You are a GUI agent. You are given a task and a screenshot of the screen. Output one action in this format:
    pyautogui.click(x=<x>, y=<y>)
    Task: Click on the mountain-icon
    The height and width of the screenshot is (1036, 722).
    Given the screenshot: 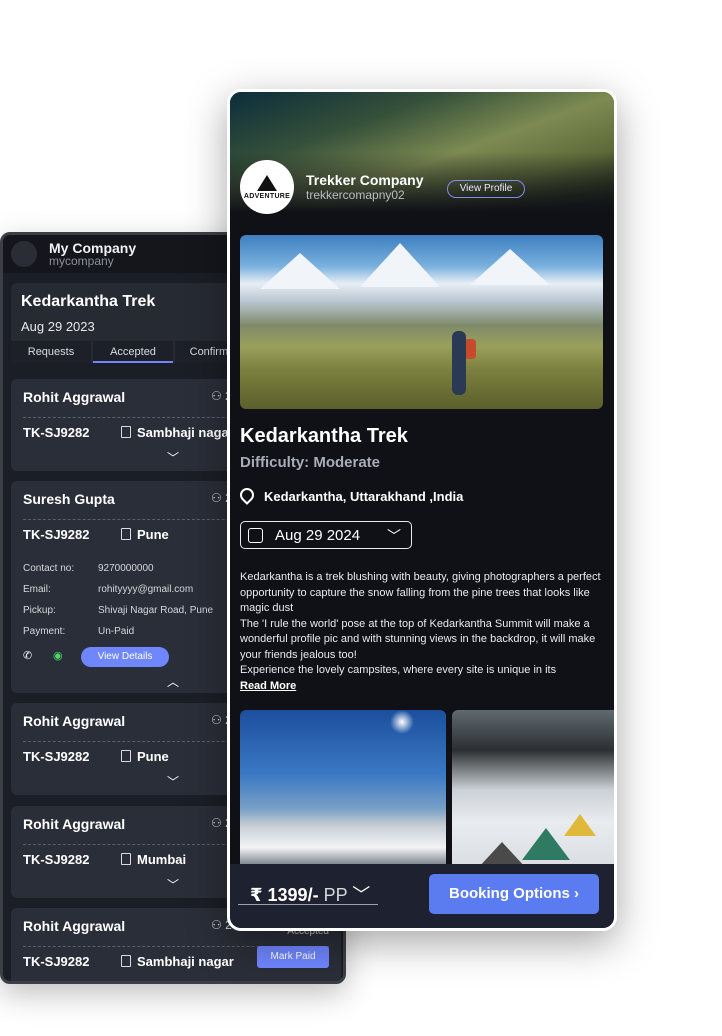 What is the action you would take?
    pyautogui.click(x=267, y=182)
    